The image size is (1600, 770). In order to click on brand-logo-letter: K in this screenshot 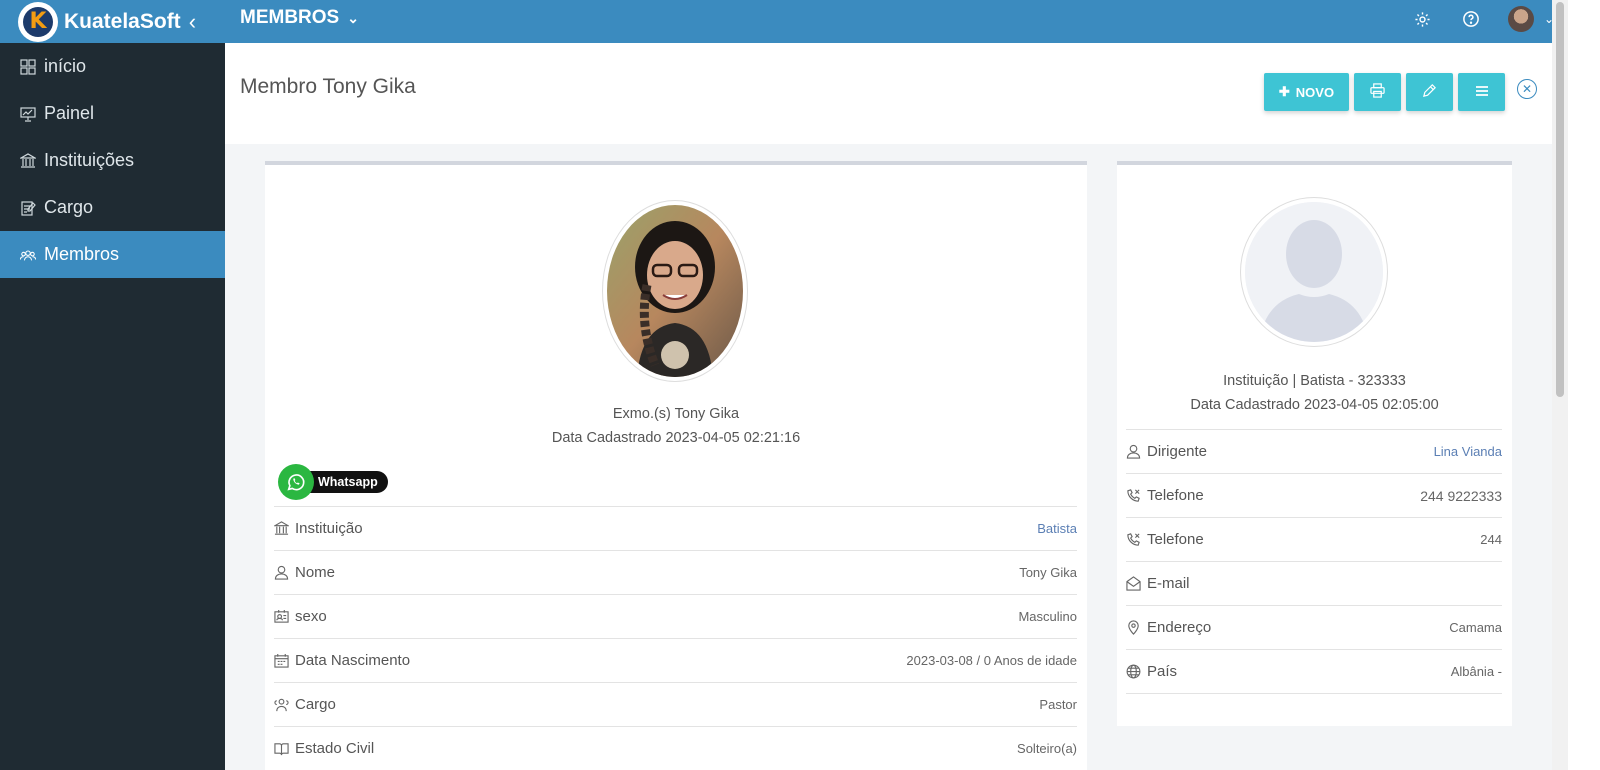, I will do `click(38, 21)`.